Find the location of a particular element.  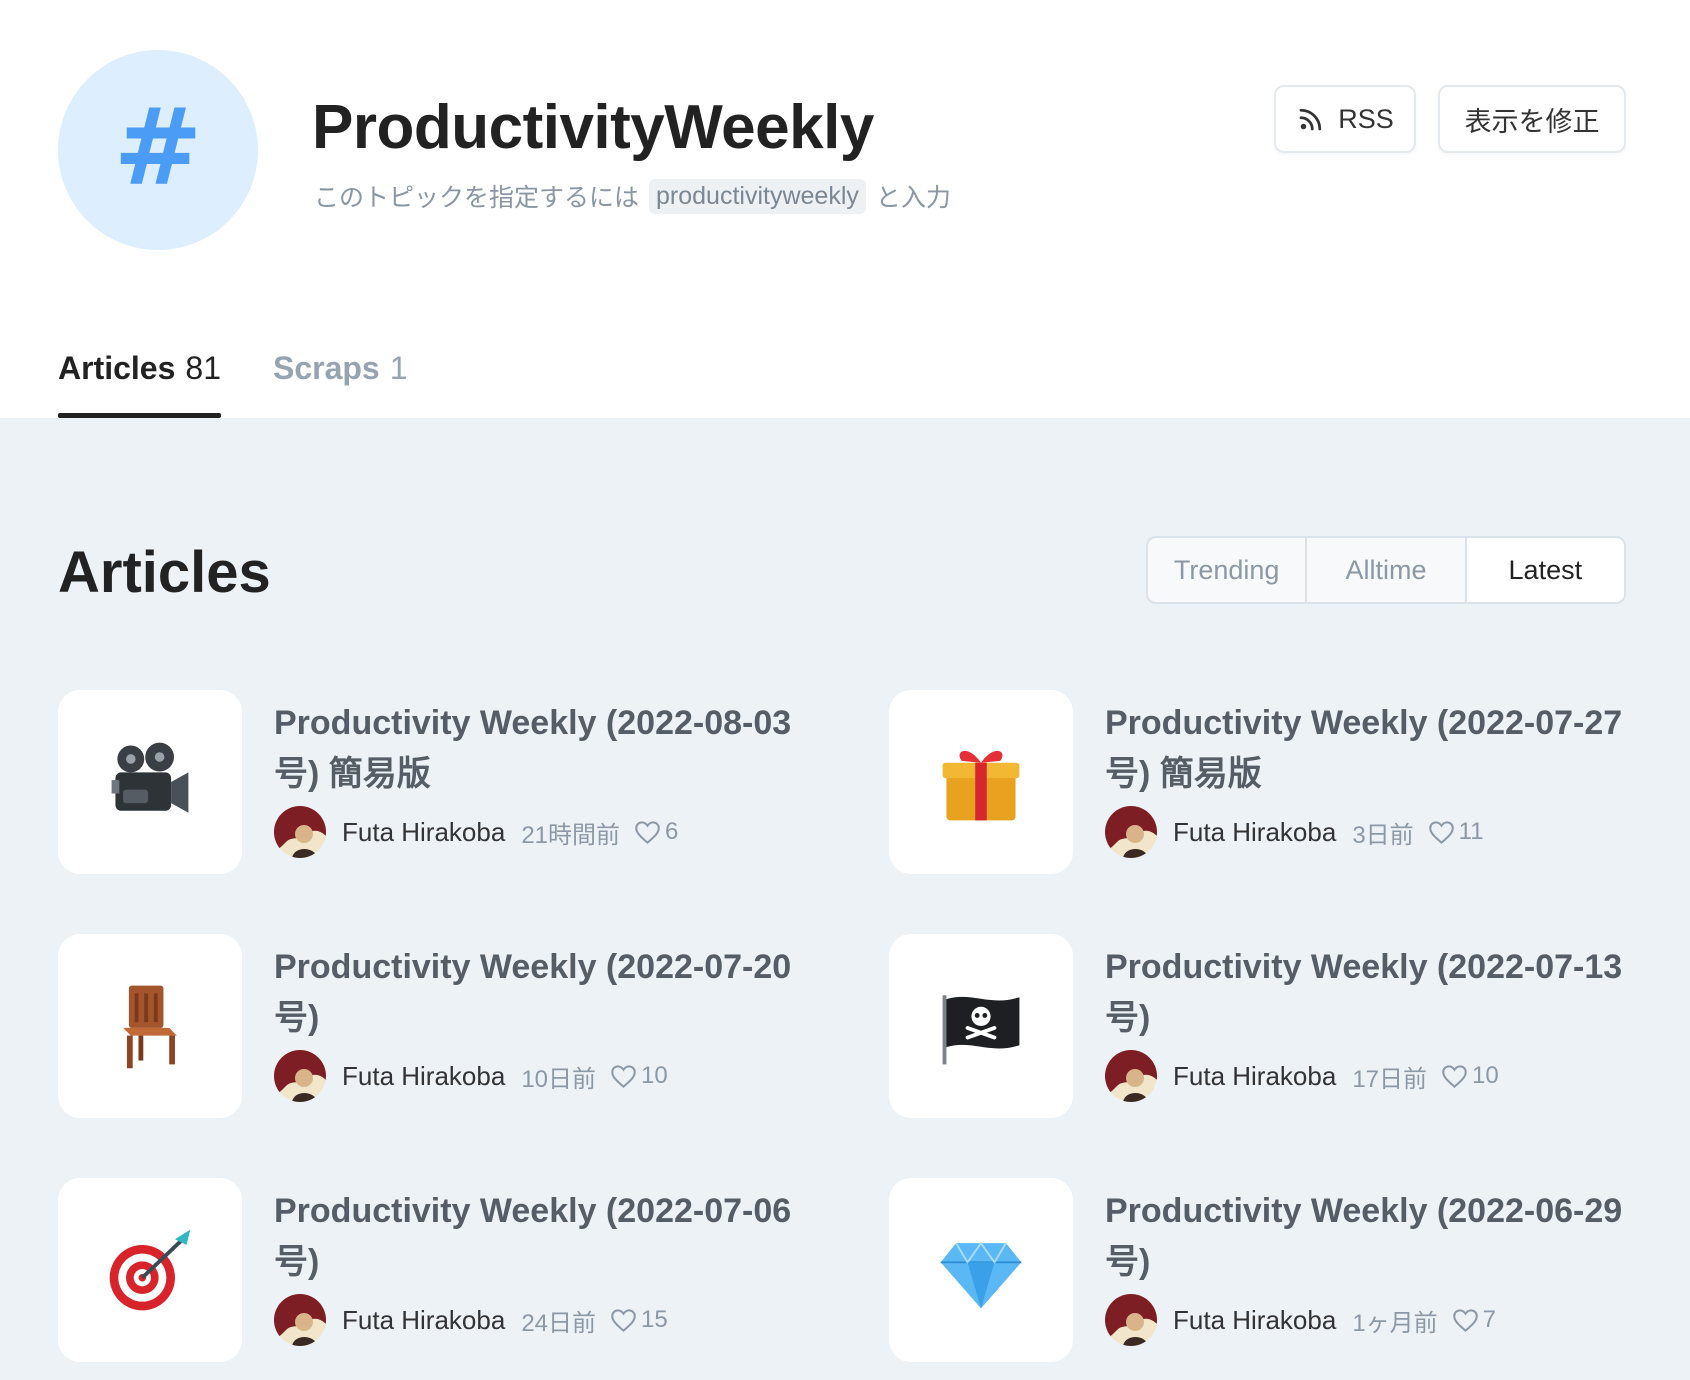

hint-suffix: と入力 is located at coordinates (913, 198).